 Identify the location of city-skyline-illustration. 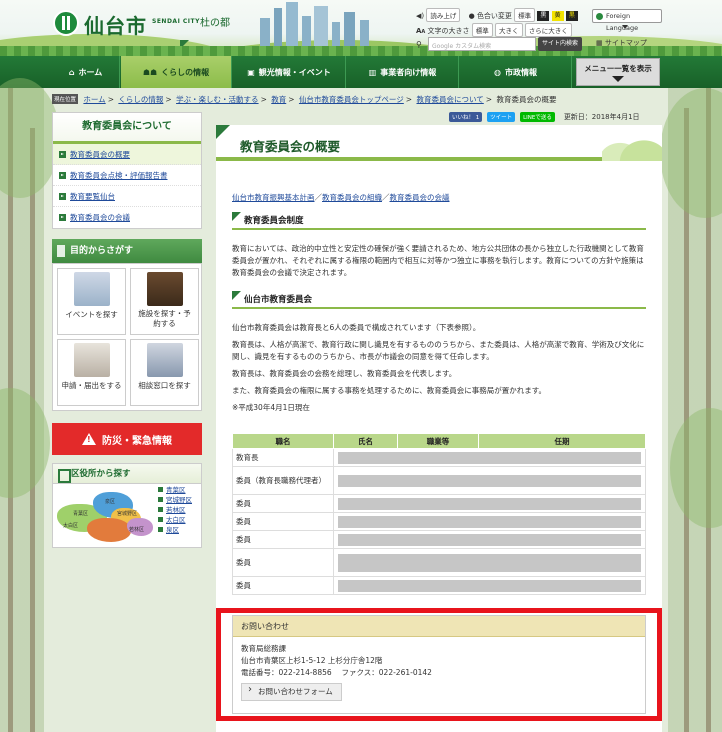
(330, 23).